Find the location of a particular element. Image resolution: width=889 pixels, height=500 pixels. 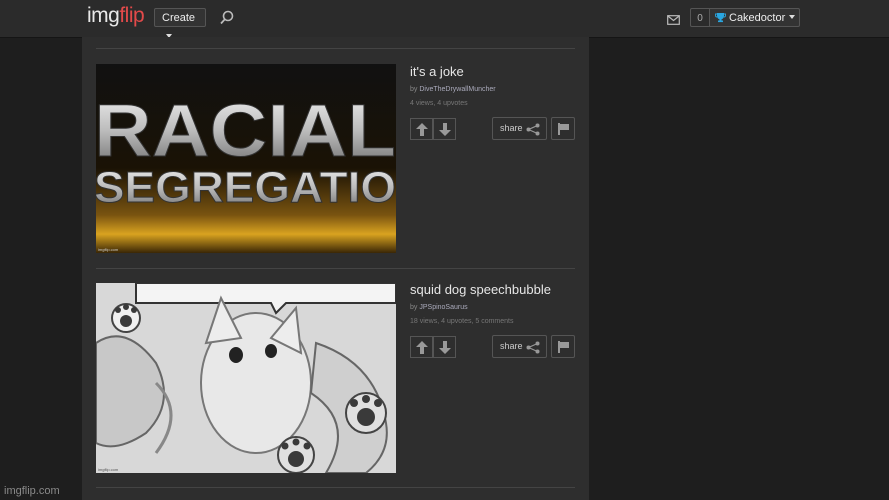

post-author-link: JPSpinoSaurus is located at coordinates (443, 307).